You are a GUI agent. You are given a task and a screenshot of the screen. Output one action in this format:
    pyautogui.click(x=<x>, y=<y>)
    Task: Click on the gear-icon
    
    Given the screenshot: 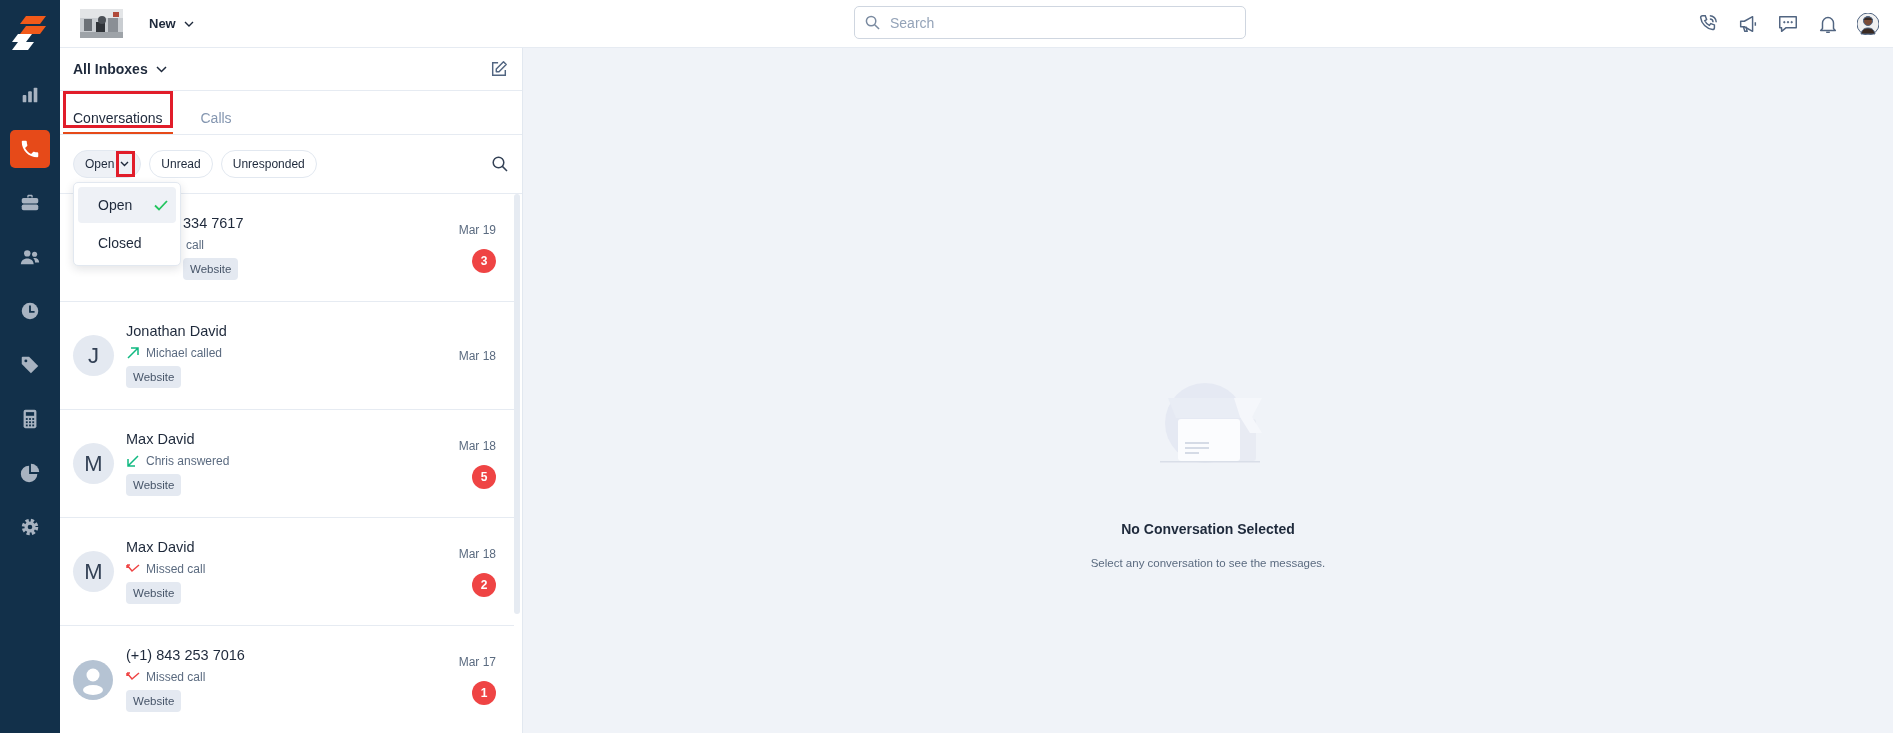 What is the action you would take?
    pyautogui.click(x=30, y=527)
    